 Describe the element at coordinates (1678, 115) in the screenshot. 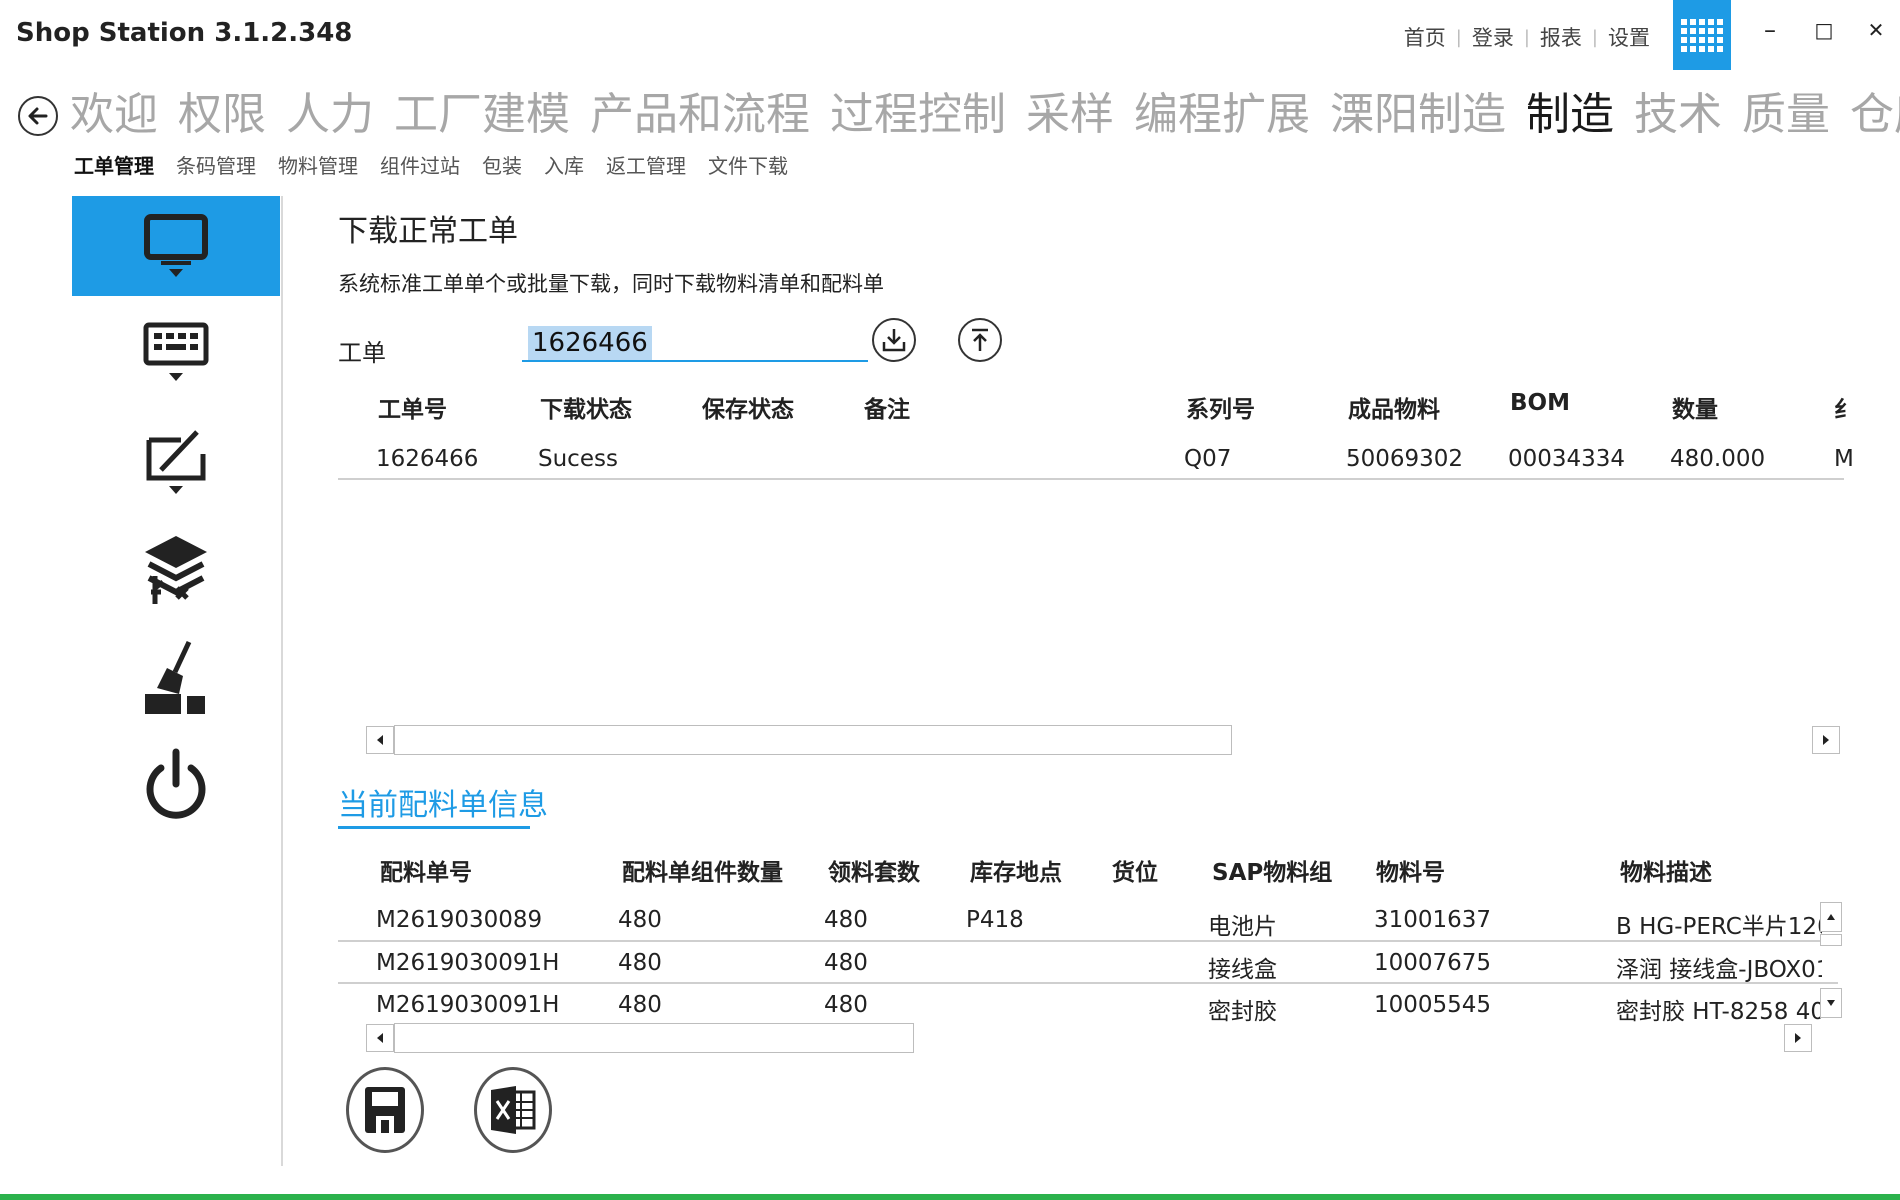

I see `module-item-technology: 技术` at that location.